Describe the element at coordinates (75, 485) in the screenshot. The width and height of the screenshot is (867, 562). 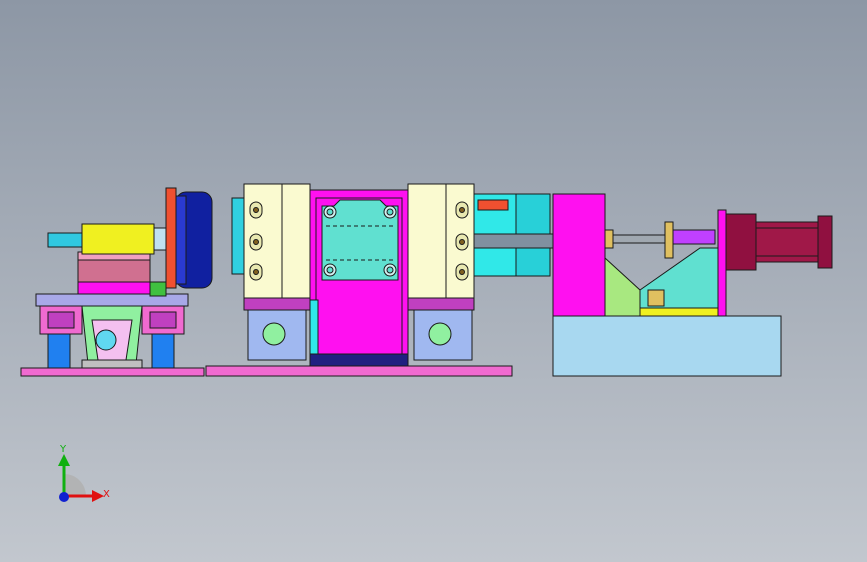
I see `triad-arc` at that location.